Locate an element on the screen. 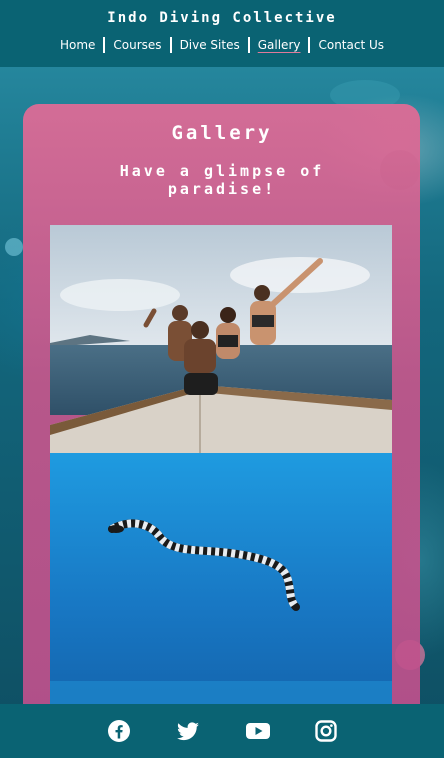  site-title: Indo Diving Collective is located at coordinates (222, 18).